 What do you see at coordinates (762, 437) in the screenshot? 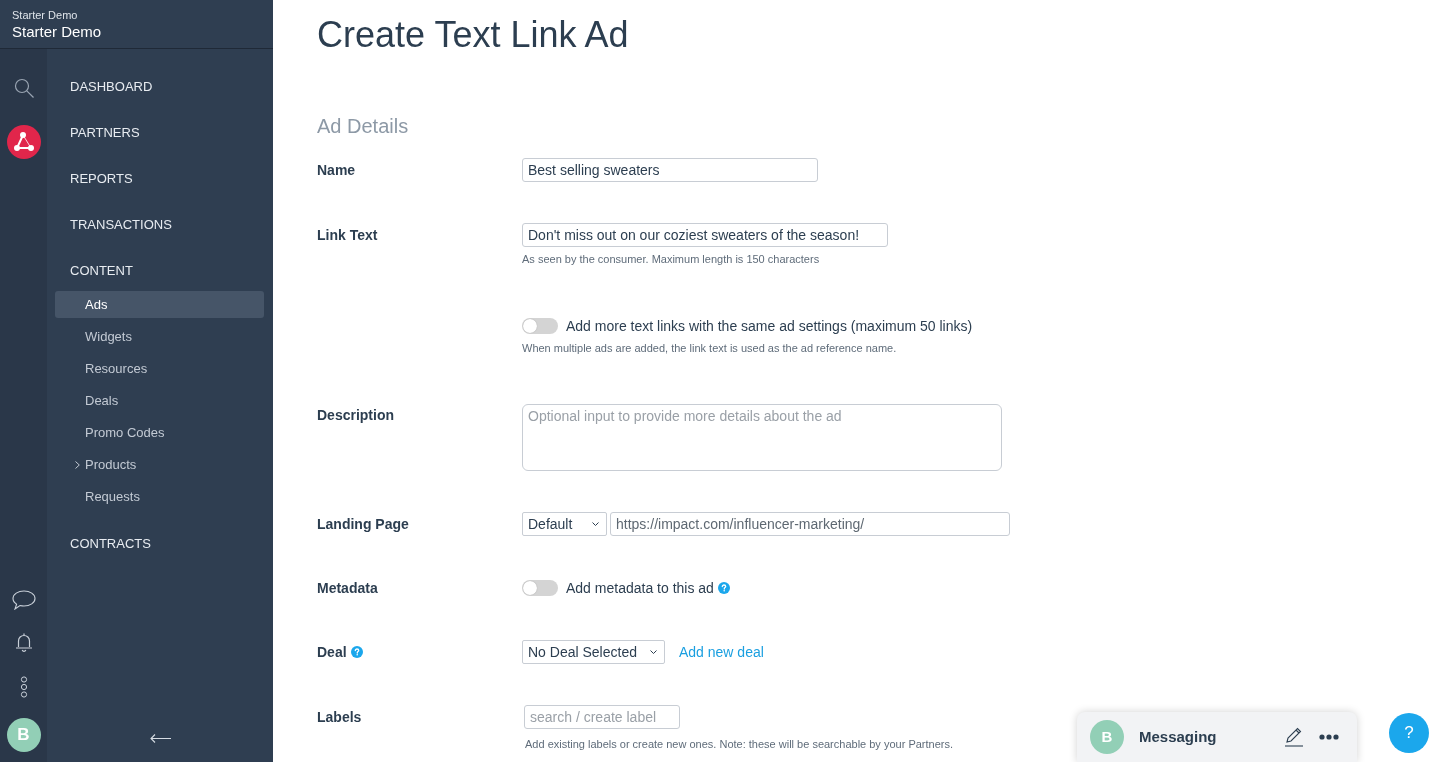
I see `description-textarea: Optional input to provide more details about the ad` at bounding box center [762, 437].